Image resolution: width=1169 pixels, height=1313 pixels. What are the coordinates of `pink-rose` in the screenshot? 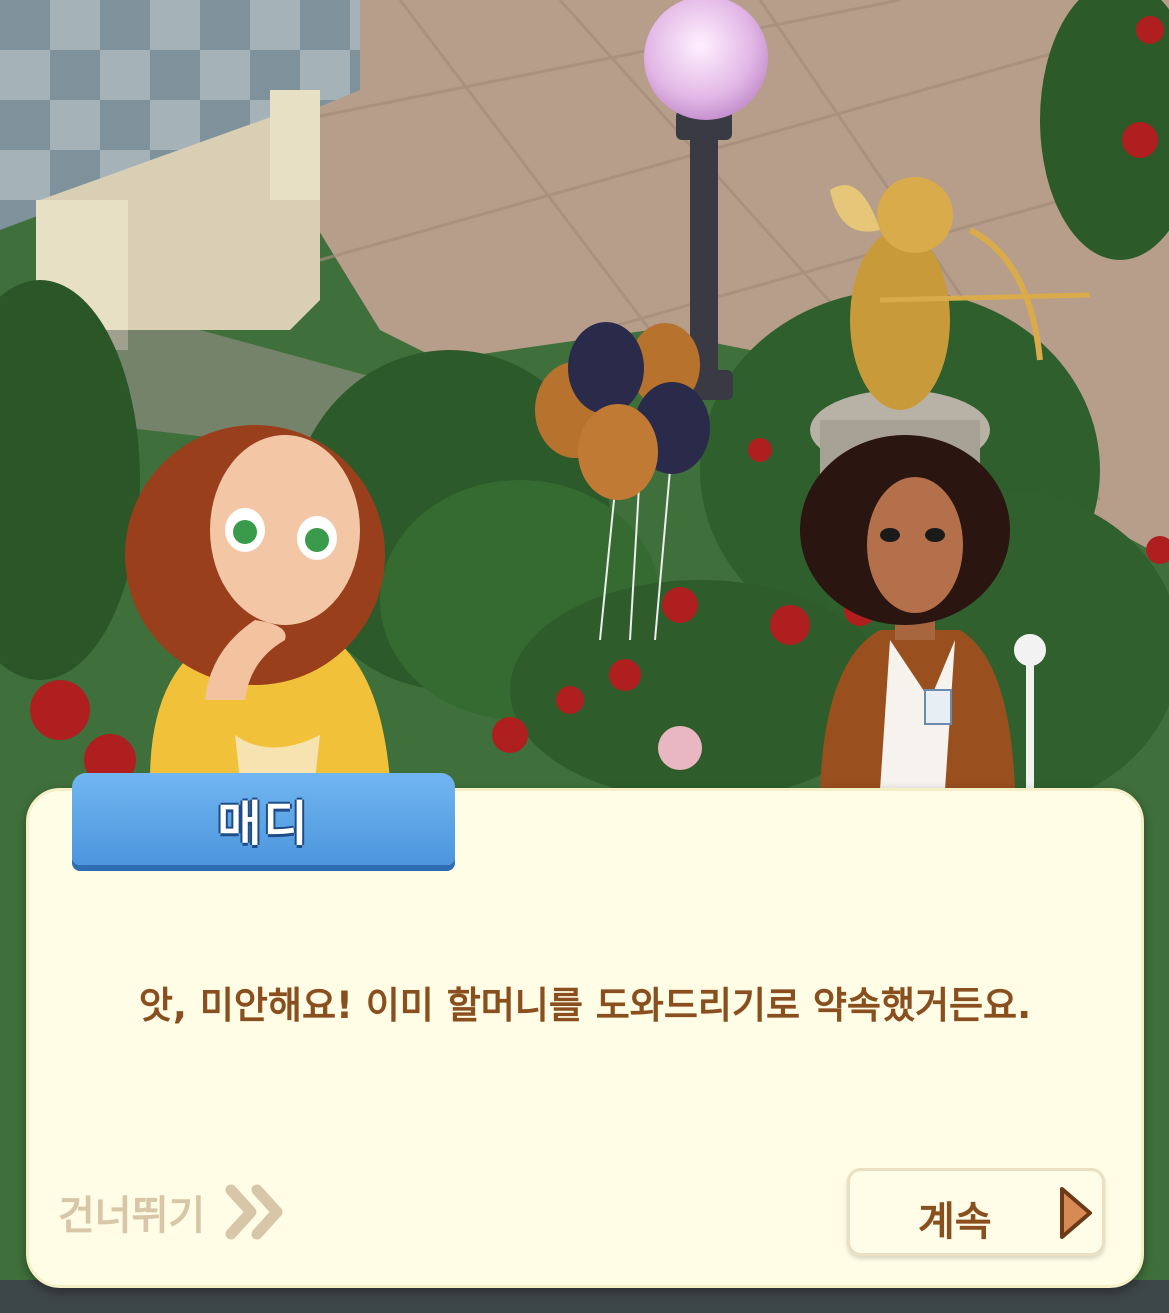 It's located at (680, 748).